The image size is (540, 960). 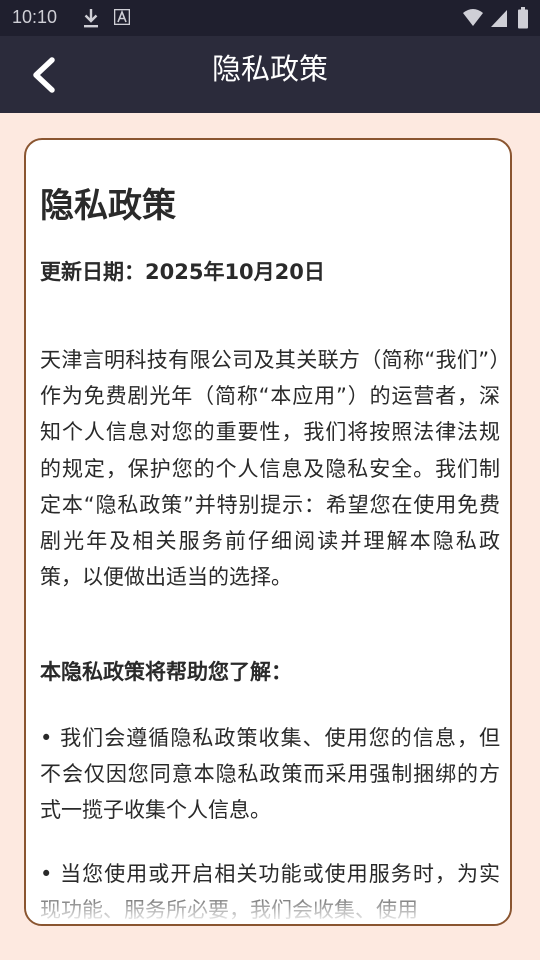 I want to click on wifi-icon, so click(x=473, y=17).